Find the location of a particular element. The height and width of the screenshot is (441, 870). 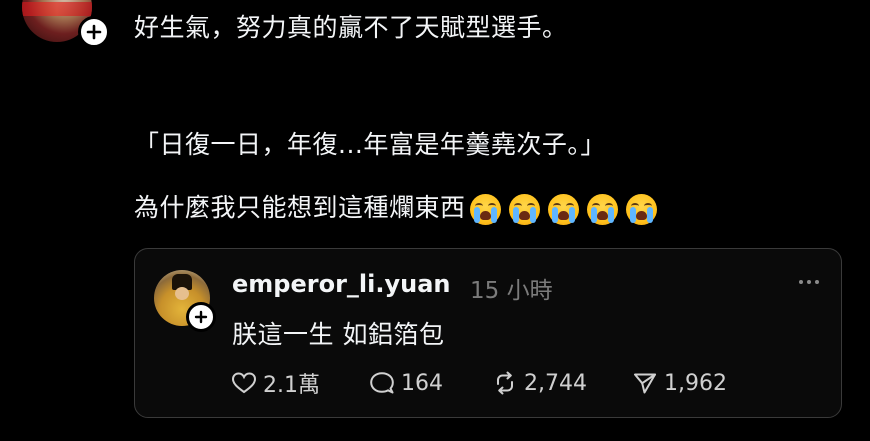

follow-plus-button is located at coordinates (94, 32).